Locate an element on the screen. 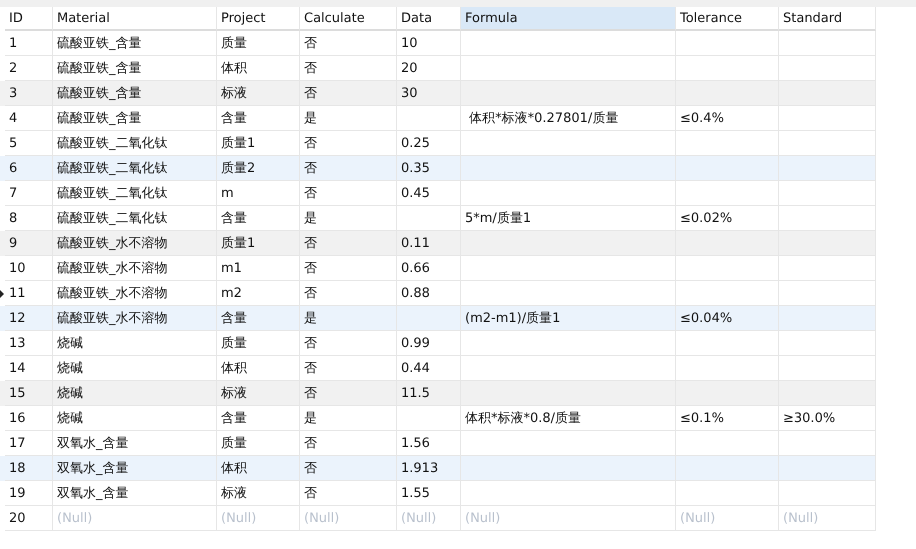  column-header: Formula is located at coordinates (568, 19).